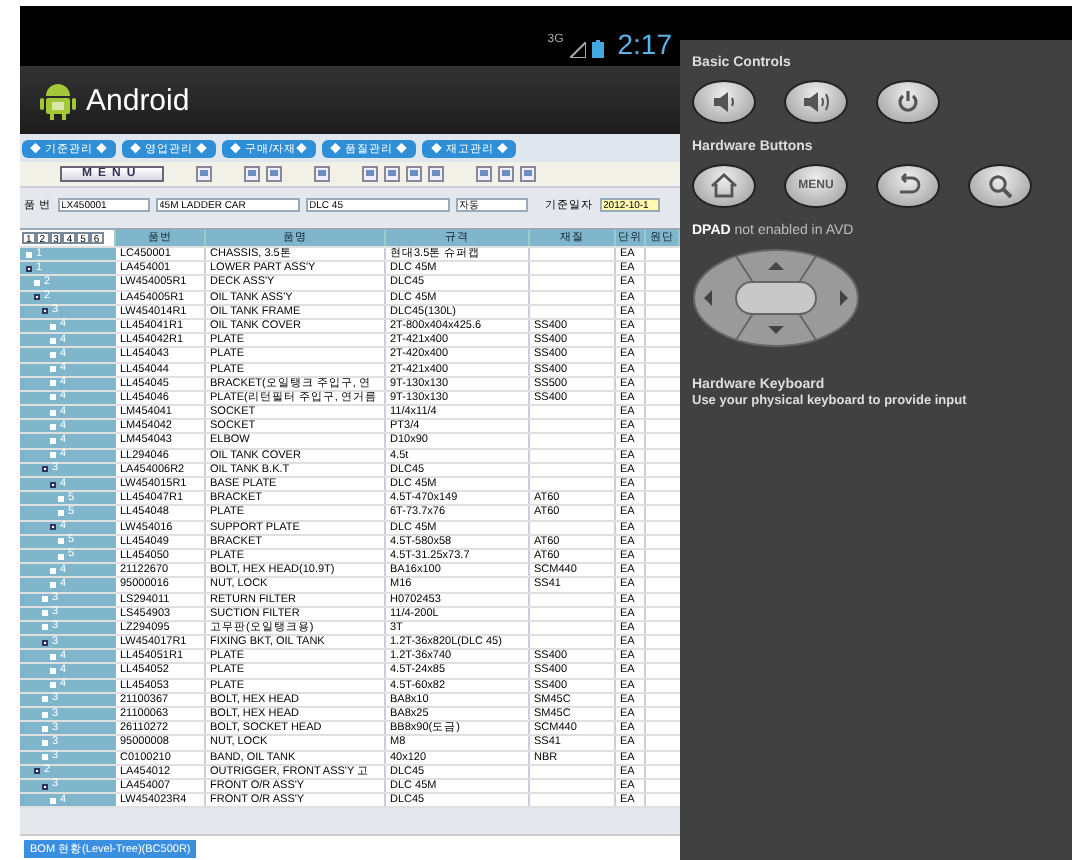  I want to click on clock: 2:17, so click(644, 44).